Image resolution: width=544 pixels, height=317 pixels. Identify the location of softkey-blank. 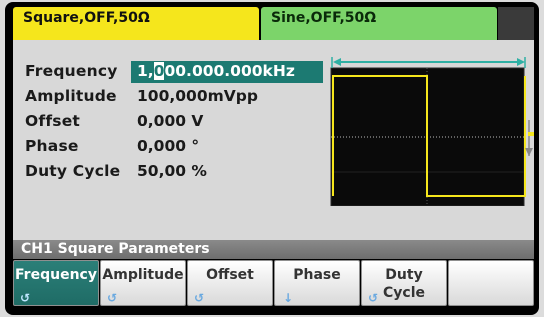
(491, 283).